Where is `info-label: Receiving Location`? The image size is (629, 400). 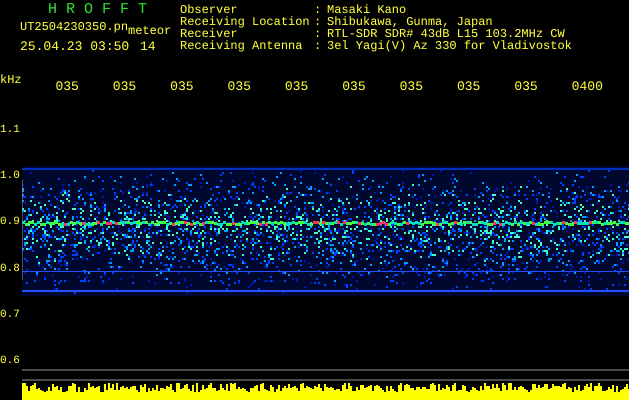
info-label: Receiving Location is located at coordinates (245, 22).